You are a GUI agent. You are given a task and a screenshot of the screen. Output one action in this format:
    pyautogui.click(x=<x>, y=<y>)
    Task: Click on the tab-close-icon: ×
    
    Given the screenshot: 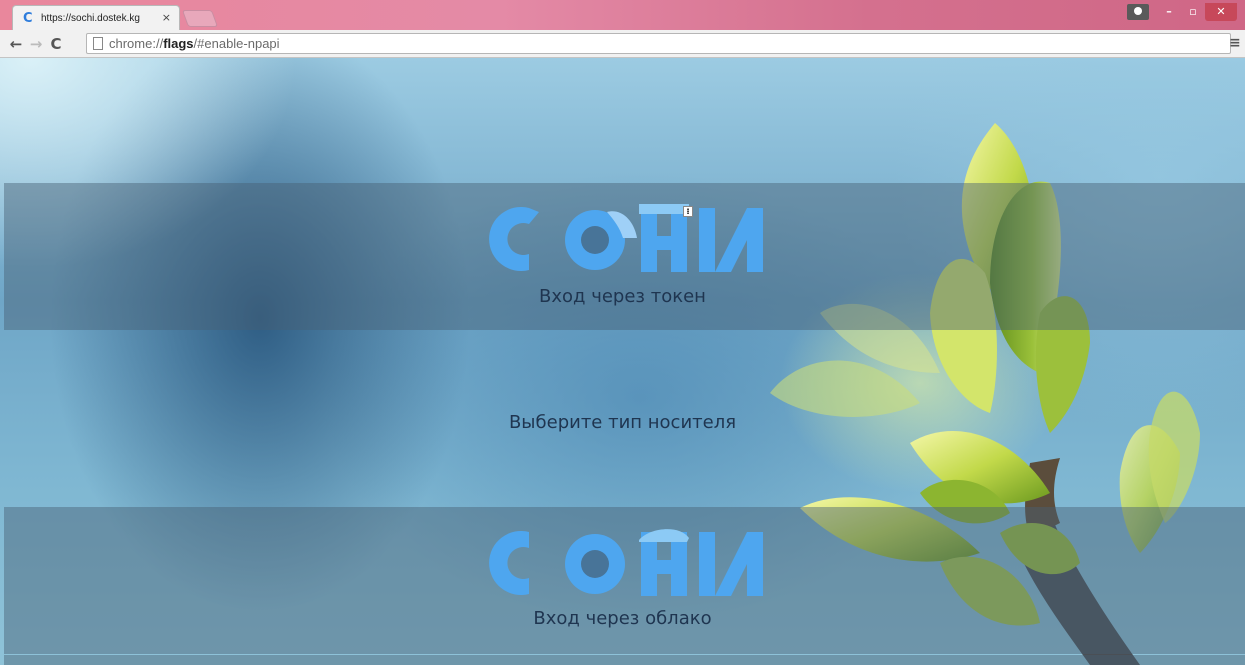 What is the action you would take?
    pyautogui.click(x=166, y=17)
    